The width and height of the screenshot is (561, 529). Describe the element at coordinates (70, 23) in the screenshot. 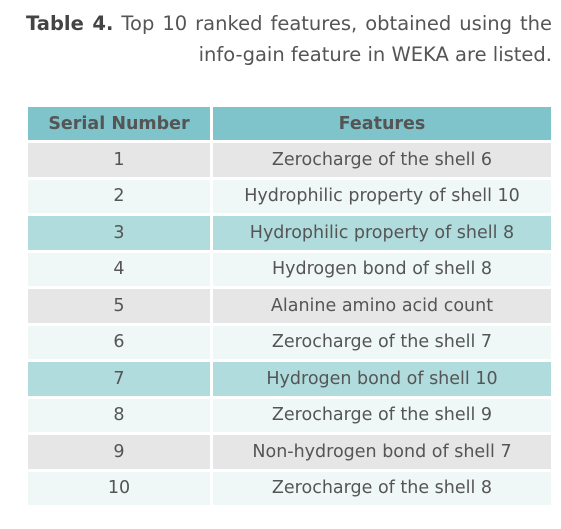

I see `caption-label: Table 4.` at that location.